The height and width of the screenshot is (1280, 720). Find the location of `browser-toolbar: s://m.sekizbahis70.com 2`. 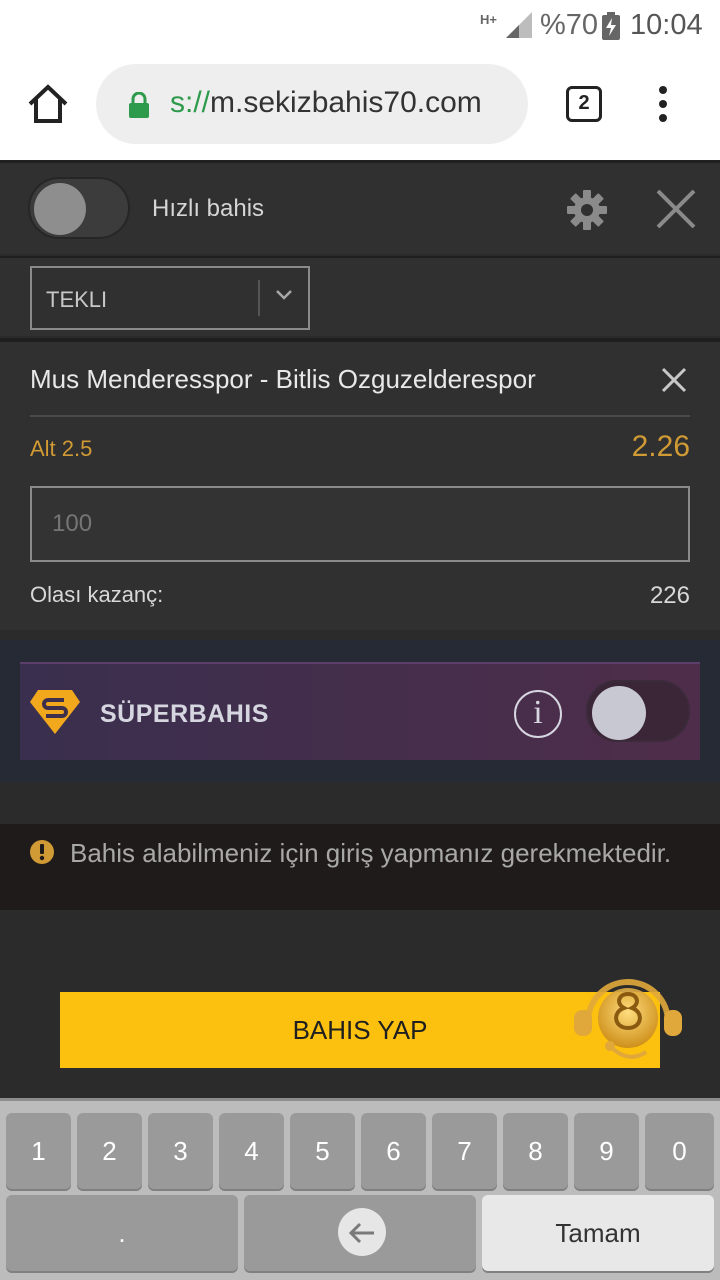

browser-toolbar: s://m.sekizbahis70.com 2 is located at coordinates (360, 106).